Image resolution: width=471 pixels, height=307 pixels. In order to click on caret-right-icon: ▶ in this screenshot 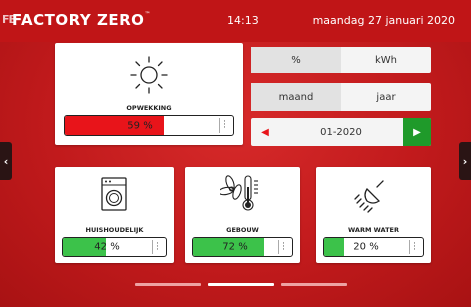, I will do `click(417, 132)`.